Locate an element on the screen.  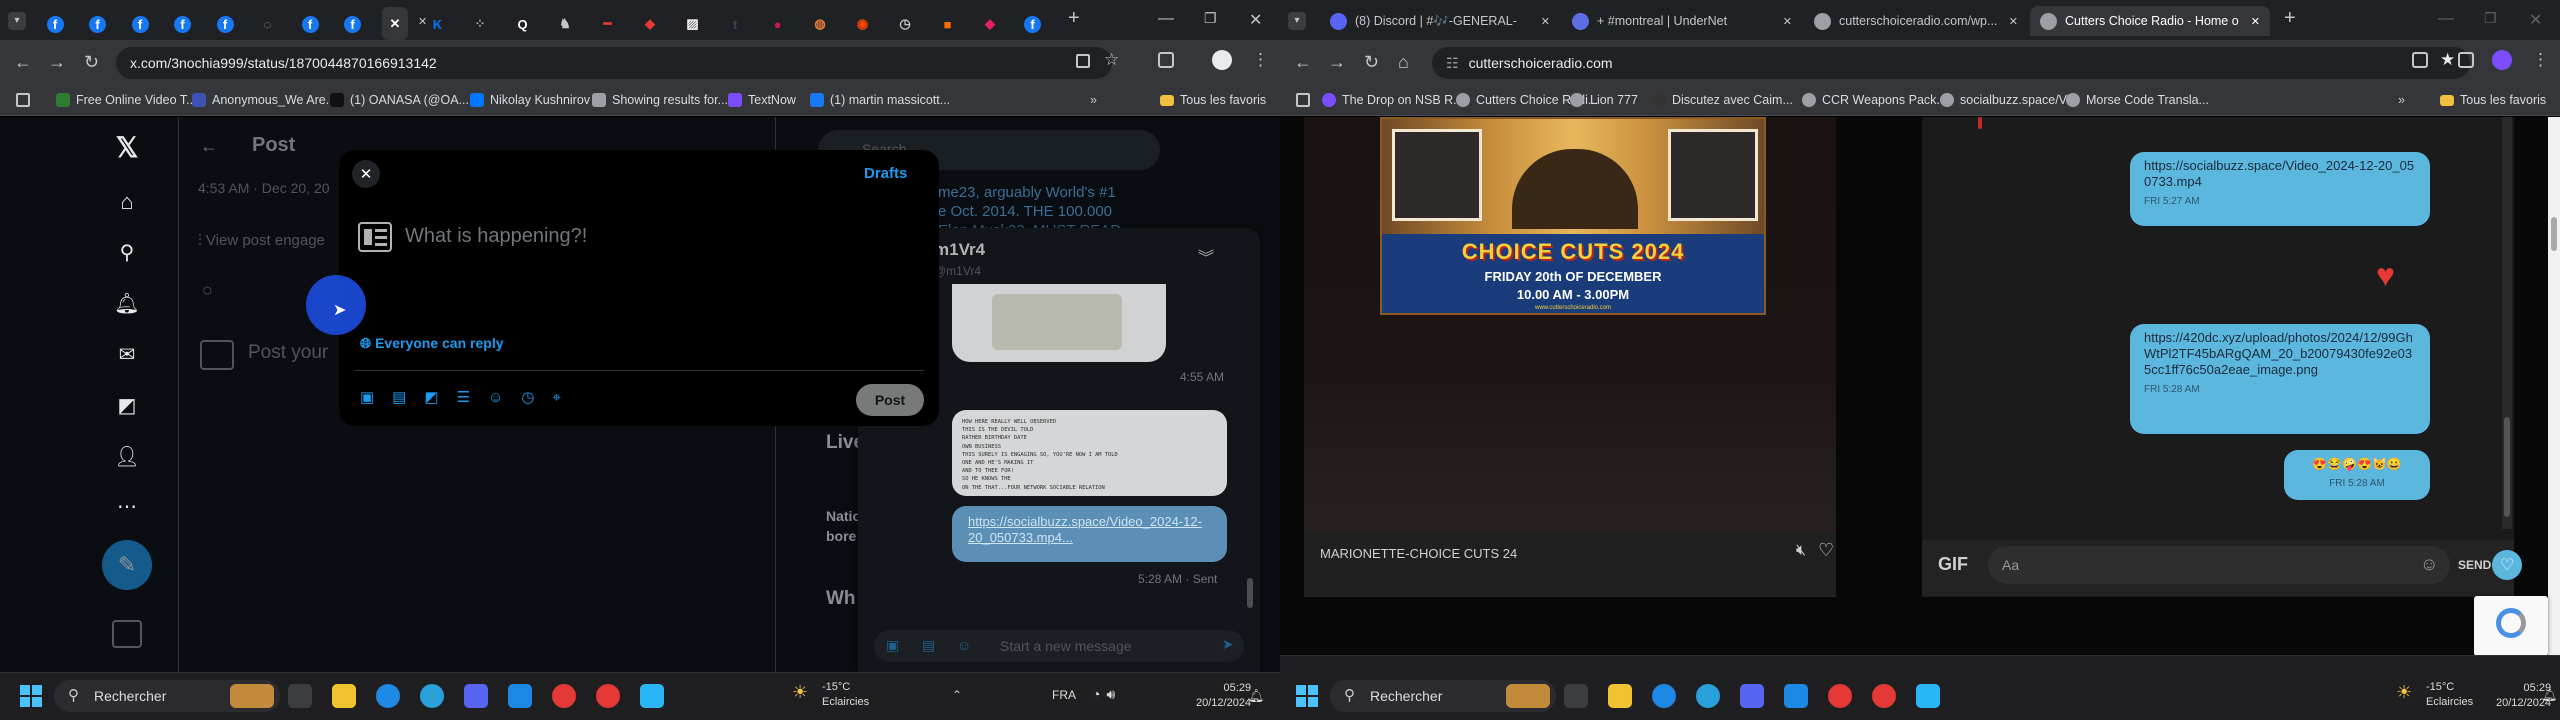
browser-tab: ♞ is located at coordinates (565, 24).